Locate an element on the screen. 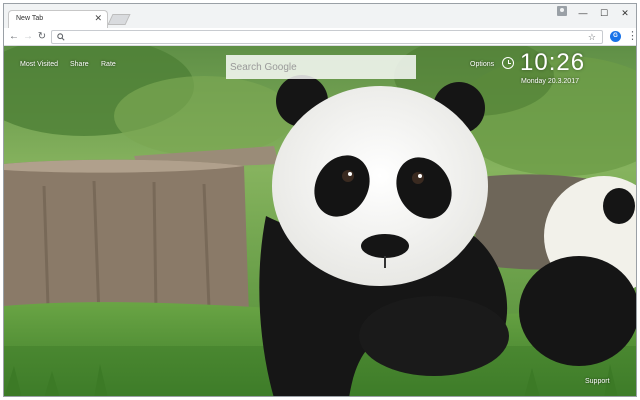 The image size is (640, 400). bookmark-star-icon: ☆ is located at coordinates (592, 37).